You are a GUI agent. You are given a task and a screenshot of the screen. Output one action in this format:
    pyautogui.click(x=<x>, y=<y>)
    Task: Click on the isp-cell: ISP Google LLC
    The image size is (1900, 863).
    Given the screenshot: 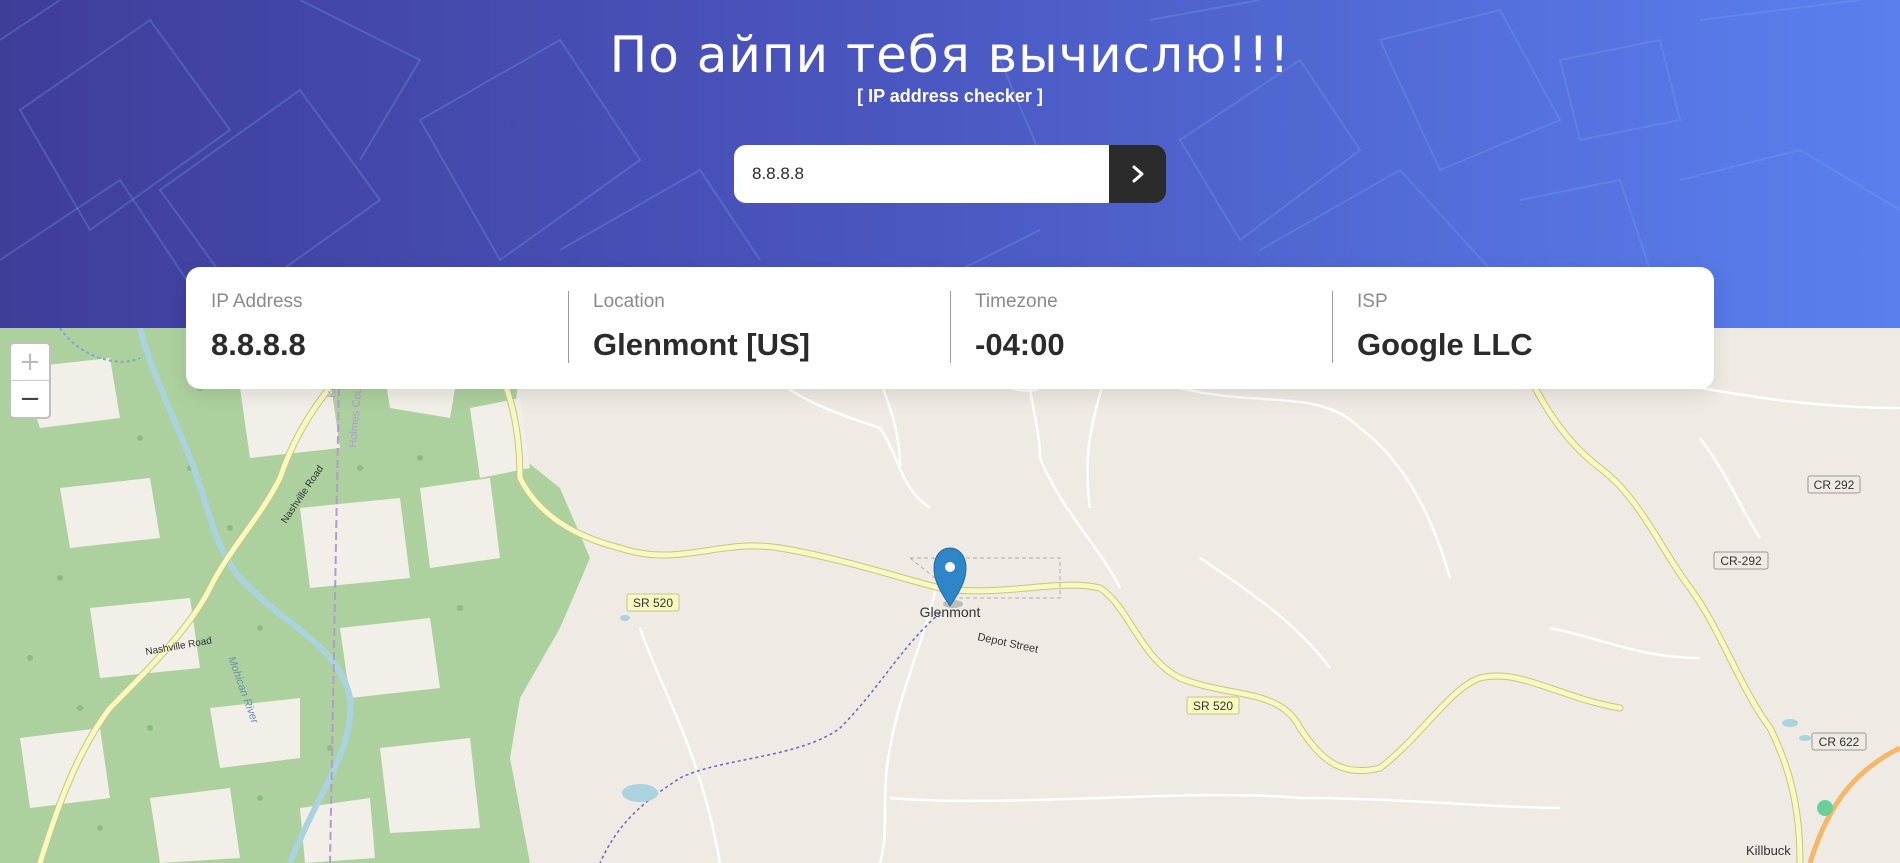 What is the action you would take?
    pyautogui.click(x=1523, y=328)
    